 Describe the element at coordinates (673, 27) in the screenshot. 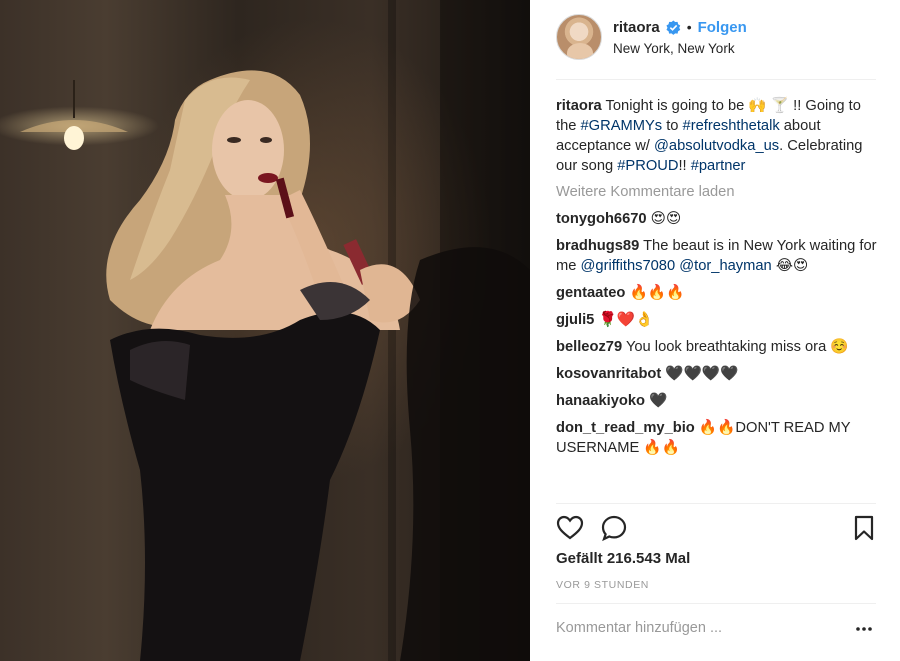

I see `verified-badge-icon` at that location.